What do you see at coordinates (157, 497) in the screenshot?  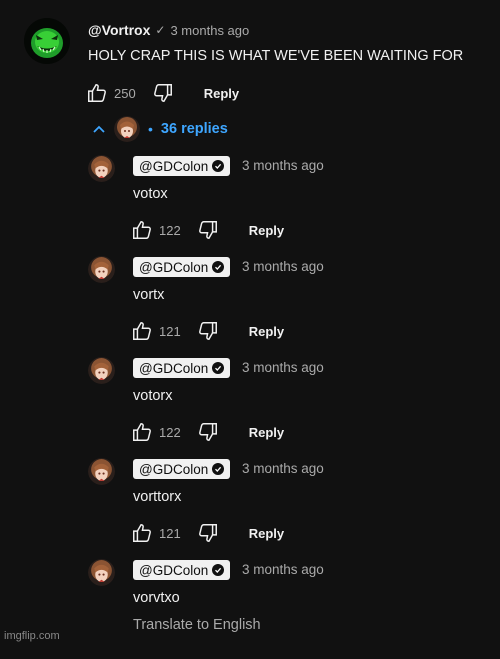 I see `reply-text: vorttorx` at bounding box center [157, 497].